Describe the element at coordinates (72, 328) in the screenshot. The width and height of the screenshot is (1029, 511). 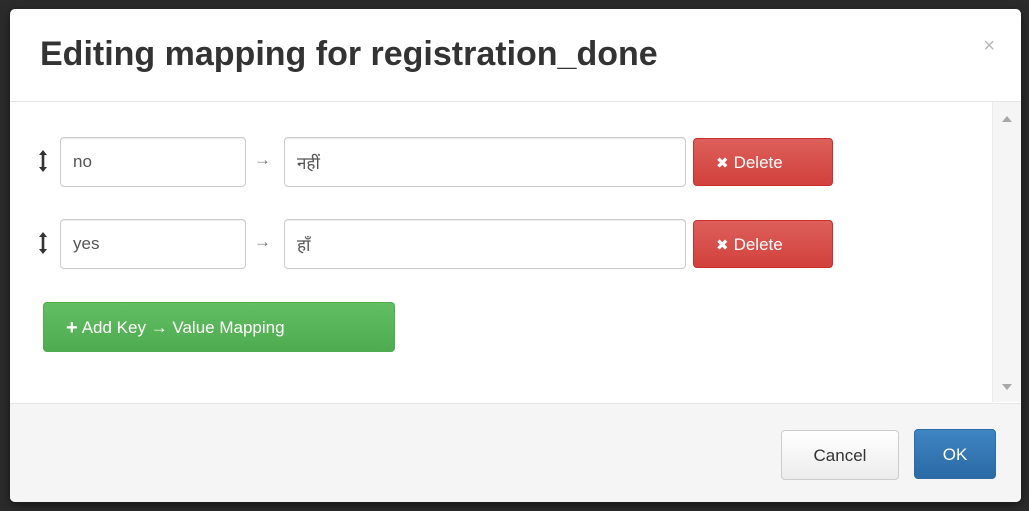
I see `plus-icon: +` at that location.